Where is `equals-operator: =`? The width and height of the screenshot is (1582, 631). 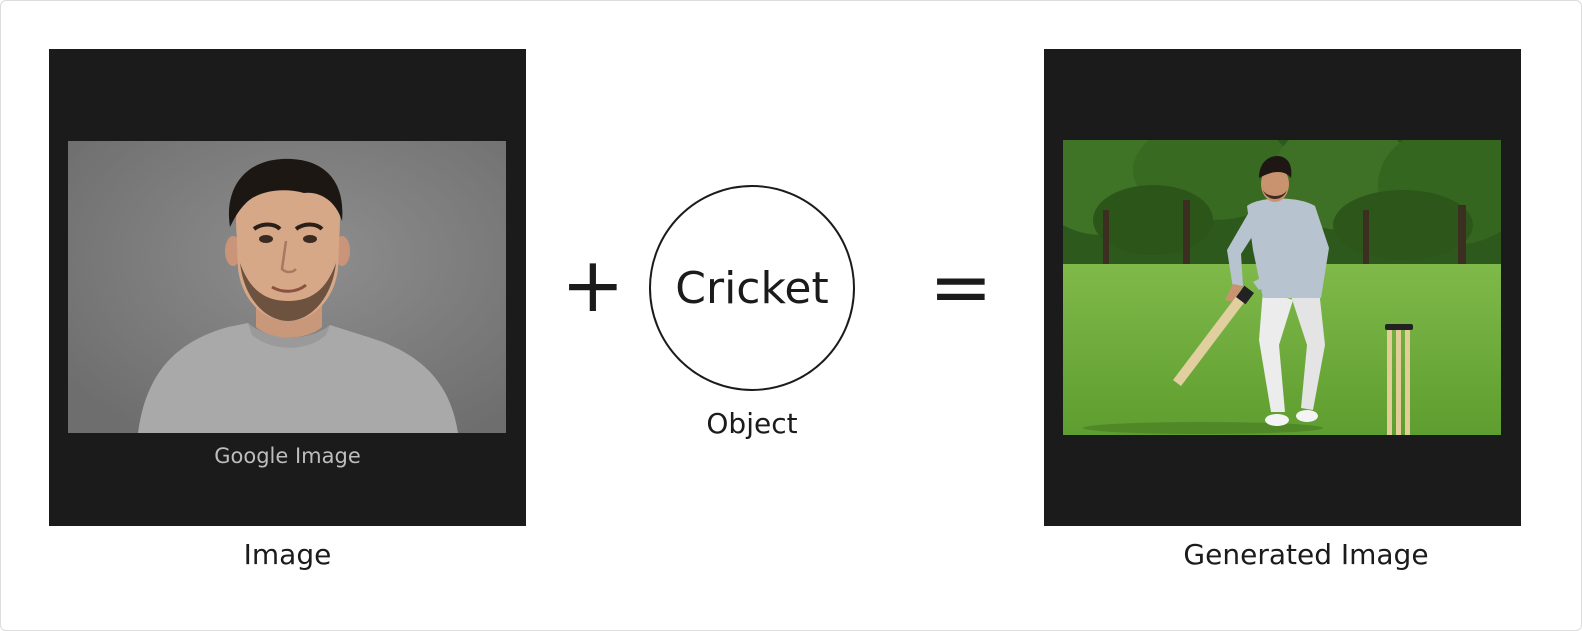 equals-operator: = is located at coordinates (961, 286).